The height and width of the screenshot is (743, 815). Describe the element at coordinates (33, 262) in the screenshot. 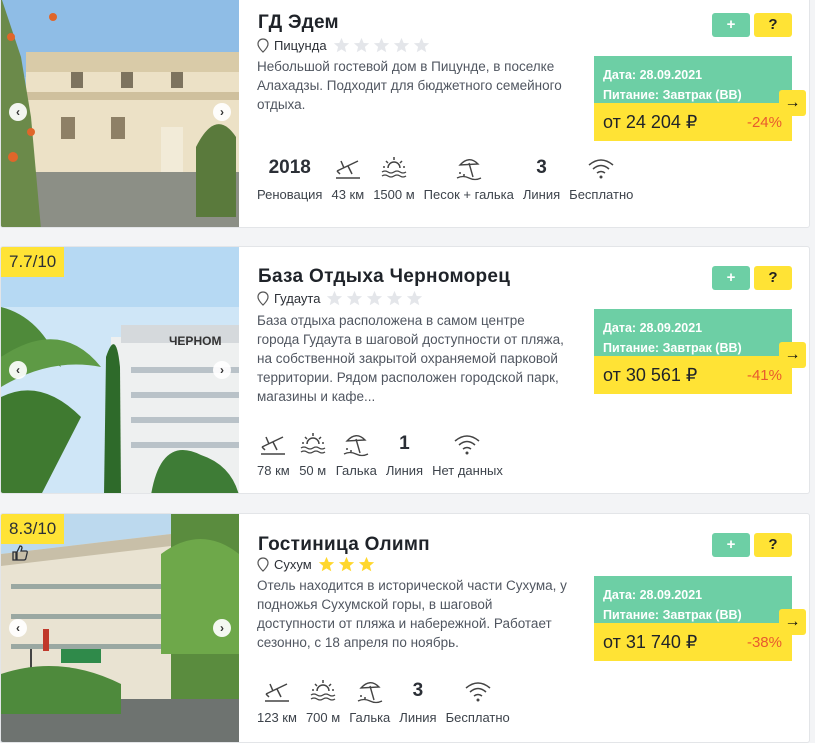

I see `rating-badge: 7.7/10` at that location.